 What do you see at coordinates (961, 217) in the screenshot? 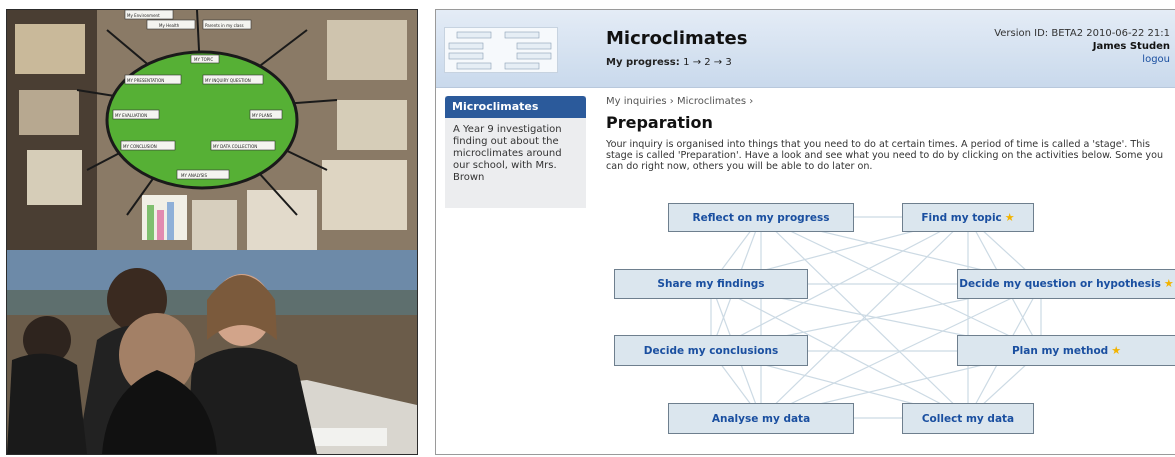
I see `activity-label: Find my topic` at bounding box center [961, 217].